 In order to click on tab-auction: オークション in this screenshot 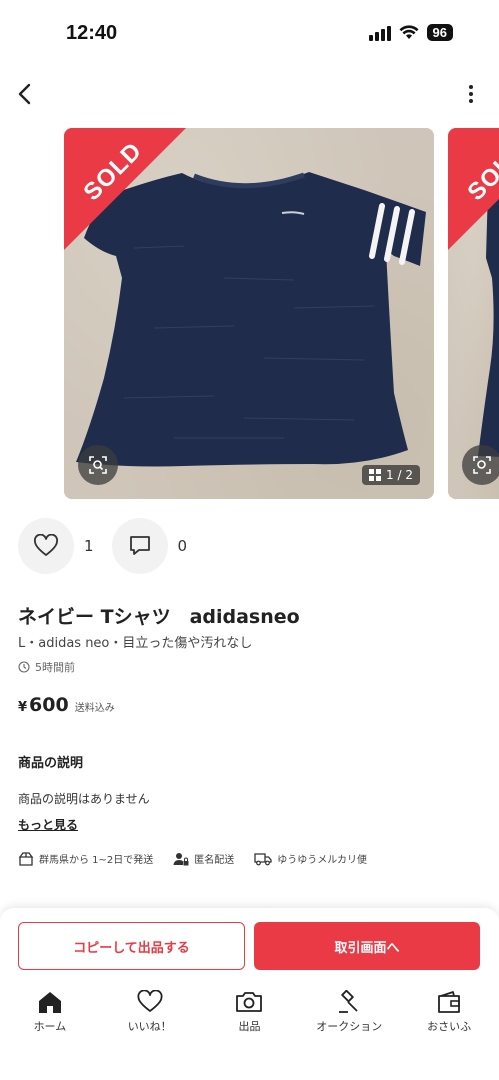, I will do `click(349, 1018)`.